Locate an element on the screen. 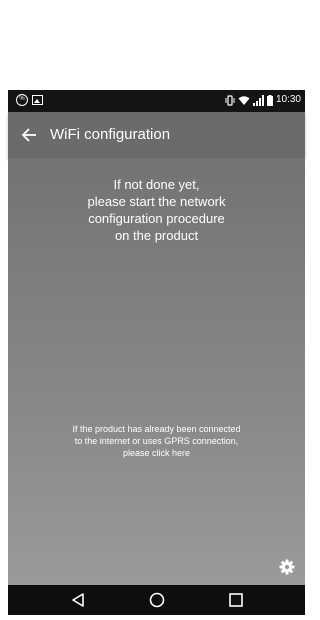 The width and height of the screenshot is (320, 620). vibrate-icon is located at coordinates (230, 100).